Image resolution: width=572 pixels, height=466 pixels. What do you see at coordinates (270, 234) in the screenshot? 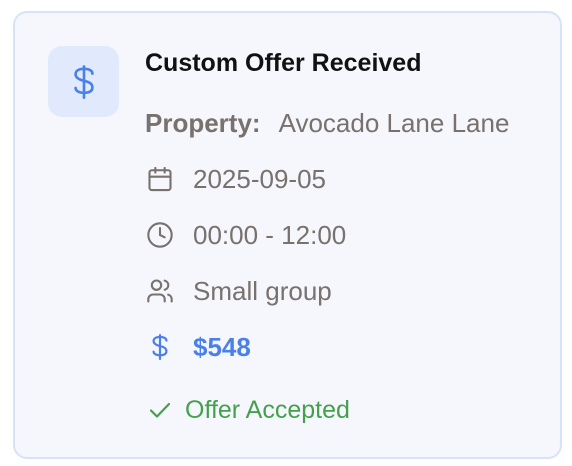
I see `time-value: 00:00 - 12:00` at bounding box center [270, 234].